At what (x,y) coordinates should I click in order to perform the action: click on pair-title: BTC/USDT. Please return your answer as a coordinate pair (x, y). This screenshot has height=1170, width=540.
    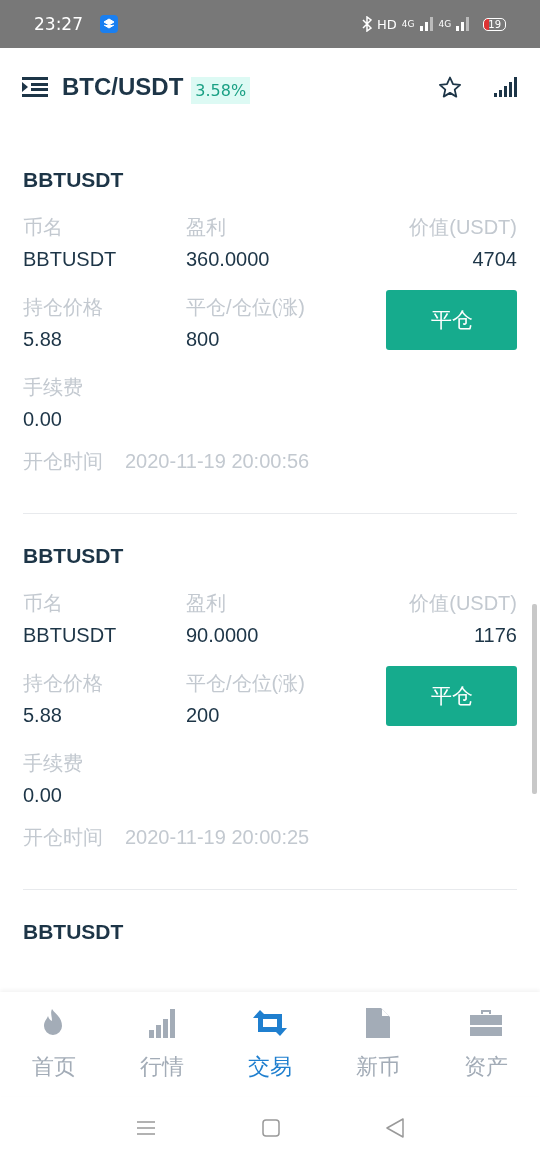
    Looking at the image, I should click on (123, 87).